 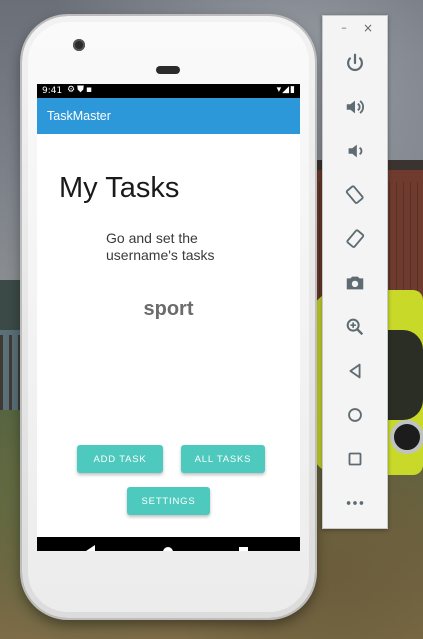 I want to click on nav-back-icon, so click(x=90, y=548).